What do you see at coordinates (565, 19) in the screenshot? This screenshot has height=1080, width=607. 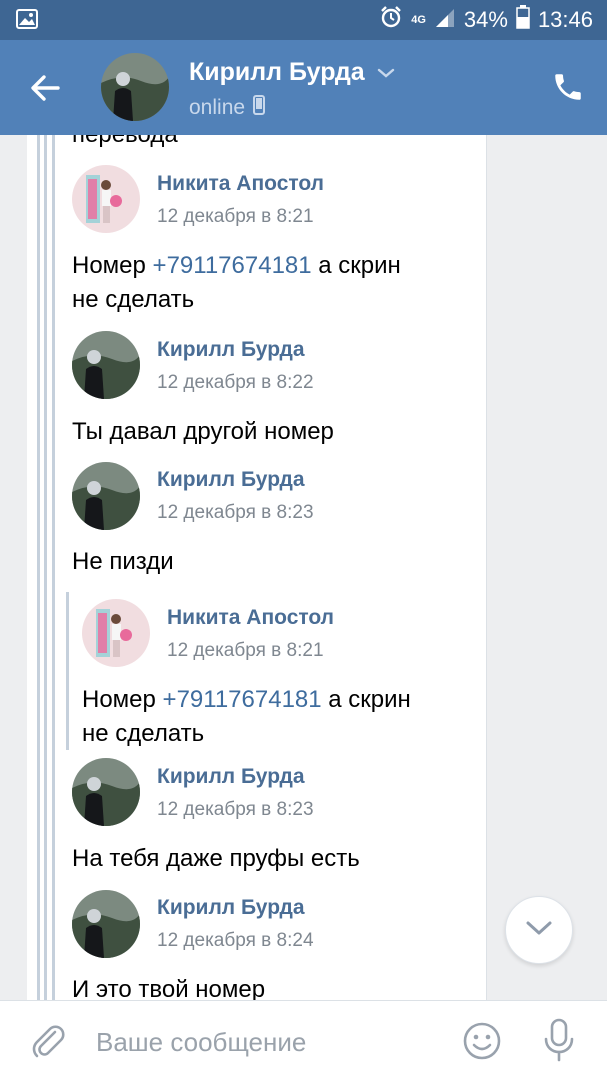 I see `clock: 13:46` at bounding box center [565, 19].